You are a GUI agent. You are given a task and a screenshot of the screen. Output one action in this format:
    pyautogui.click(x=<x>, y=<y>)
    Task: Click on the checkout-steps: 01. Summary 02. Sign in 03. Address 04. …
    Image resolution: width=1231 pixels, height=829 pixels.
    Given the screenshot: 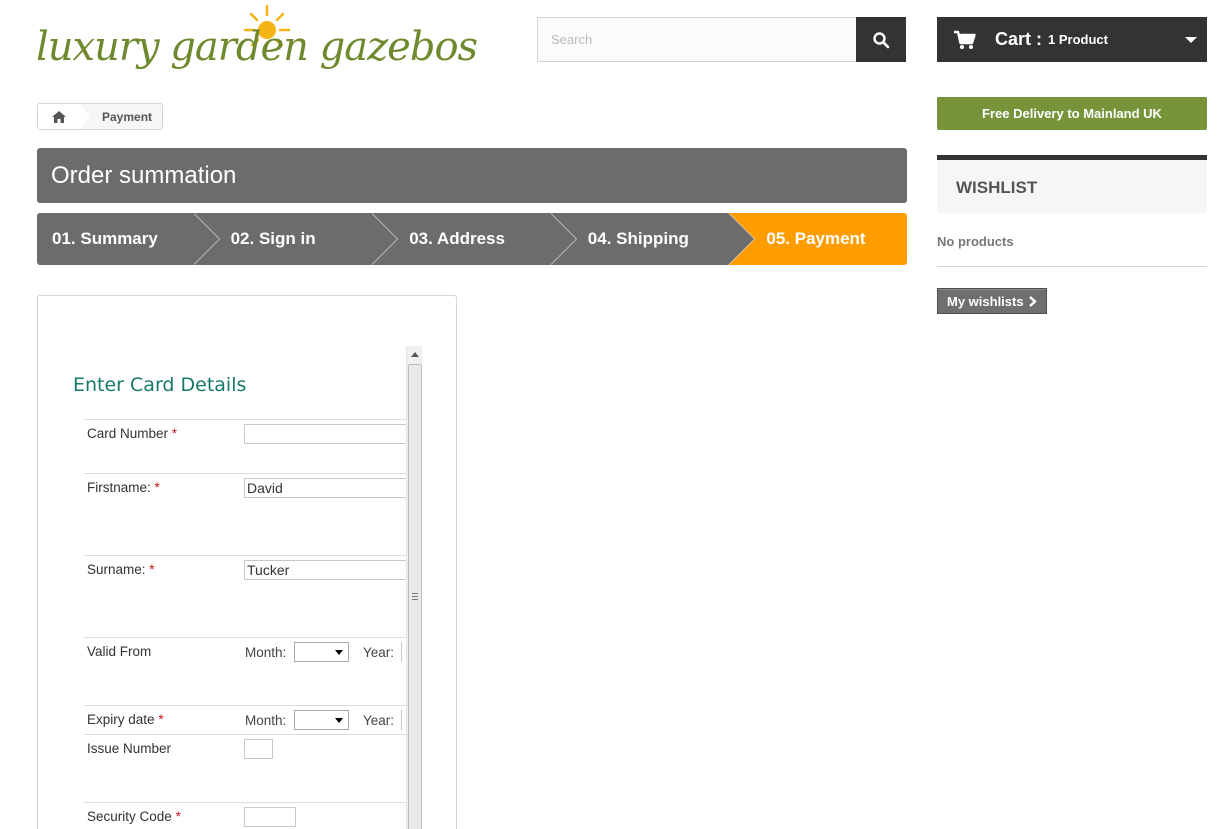 What is the action you would take?
    pyautogui.click(x=472, y=239)
    